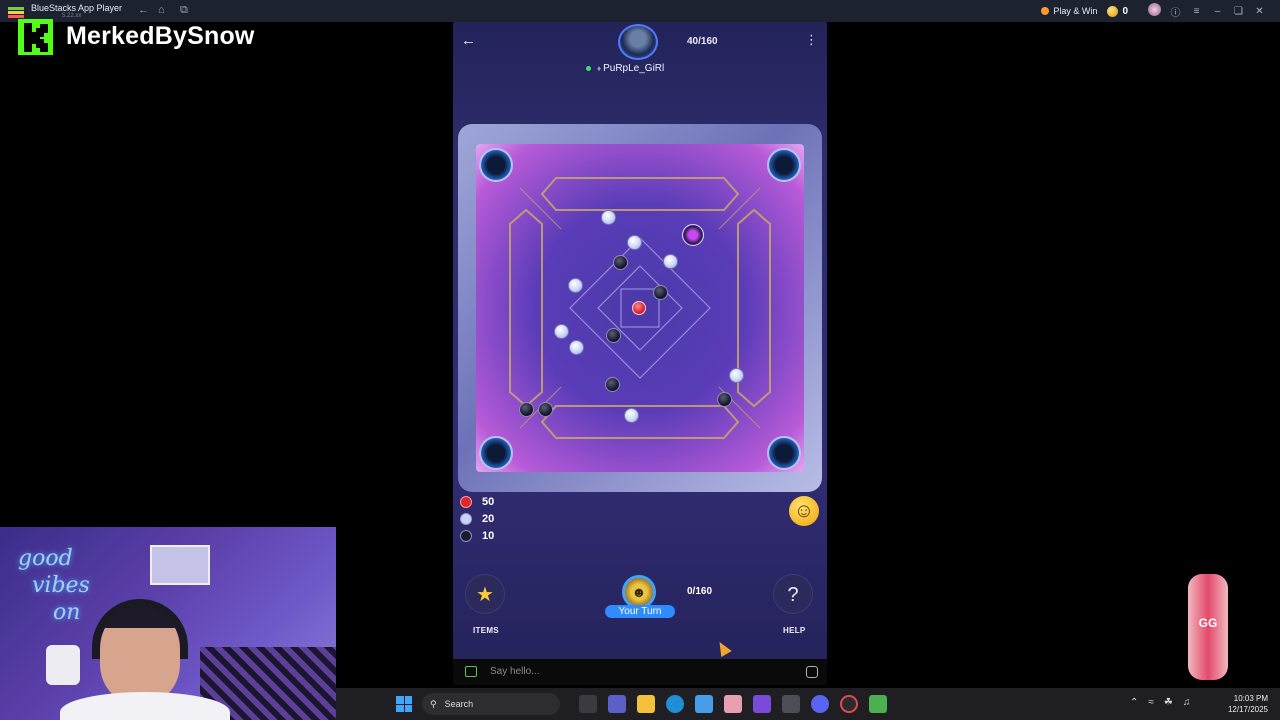 Image resolution: width=1280 pixels, height=720 pixels. What do you see at coordinates (1196, 11) in the screenshot?
I see `menu-icon: ≡` at bounding box center [1196, 11].